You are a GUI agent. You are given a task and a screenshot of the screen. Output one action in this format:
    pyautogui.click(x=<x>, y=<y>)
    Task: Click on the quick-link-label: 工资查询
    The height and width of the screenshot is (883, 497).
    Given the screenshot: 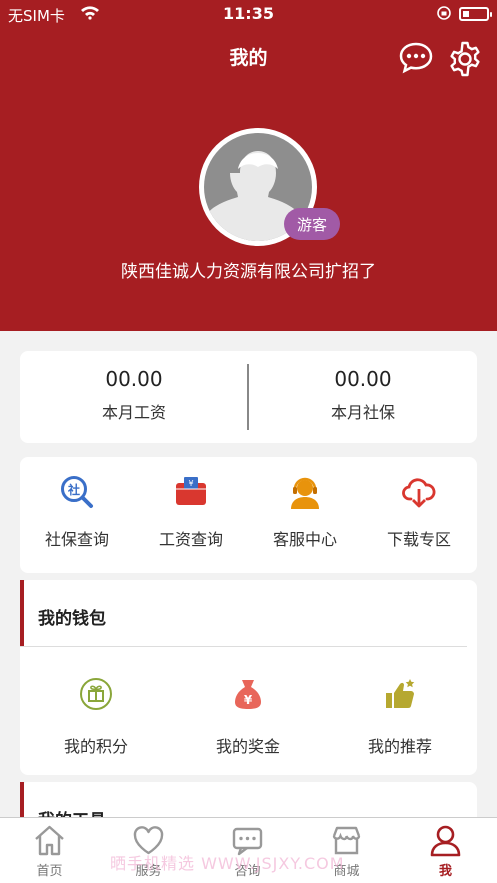 What is the action you would take?
    pyautogui.click(x=190, y=539)
    